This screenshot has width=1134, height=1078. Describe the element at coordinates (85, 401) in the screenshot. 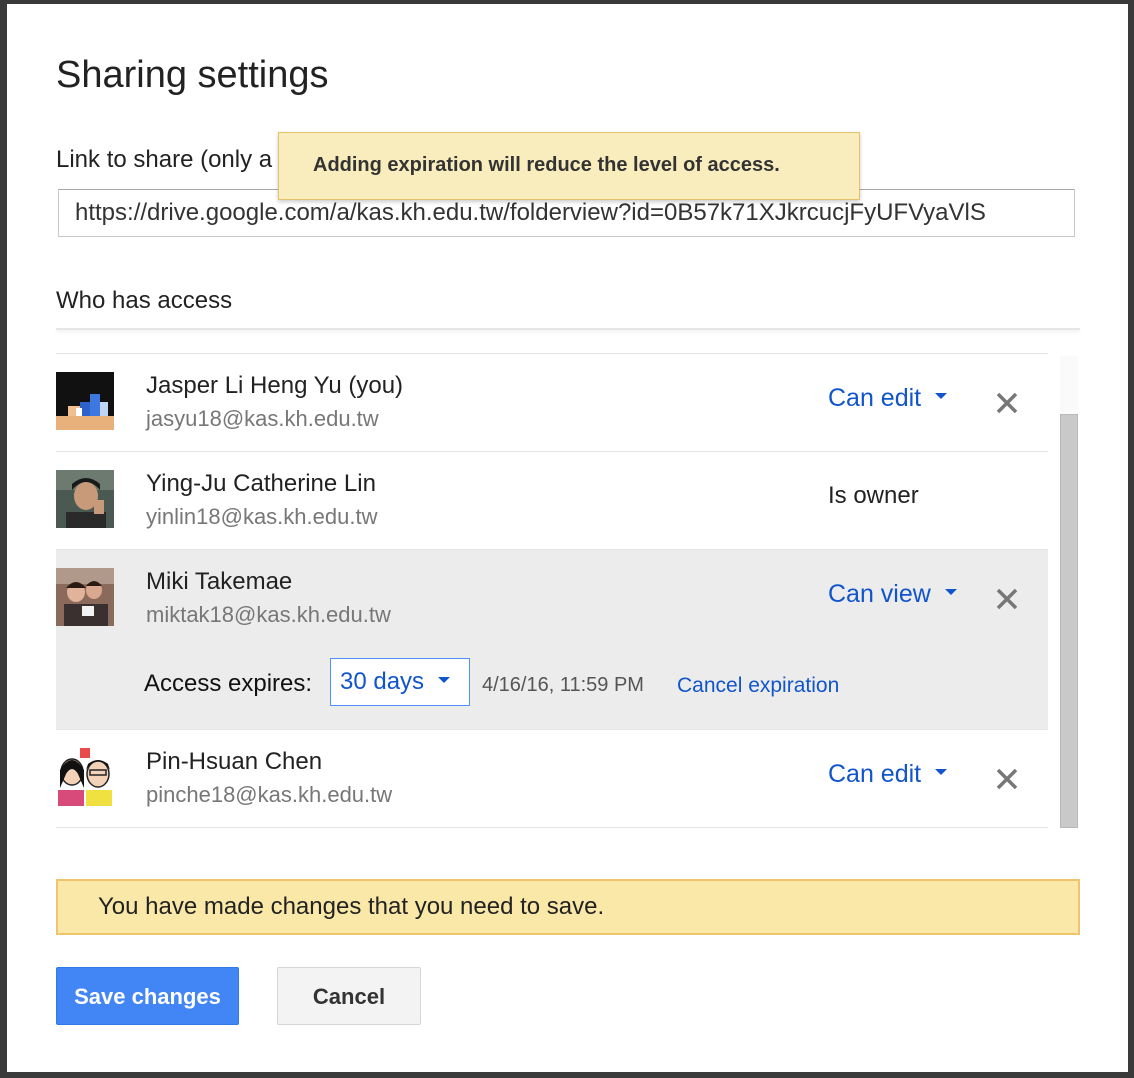

I see `pixel-avatar-icon` at that location.